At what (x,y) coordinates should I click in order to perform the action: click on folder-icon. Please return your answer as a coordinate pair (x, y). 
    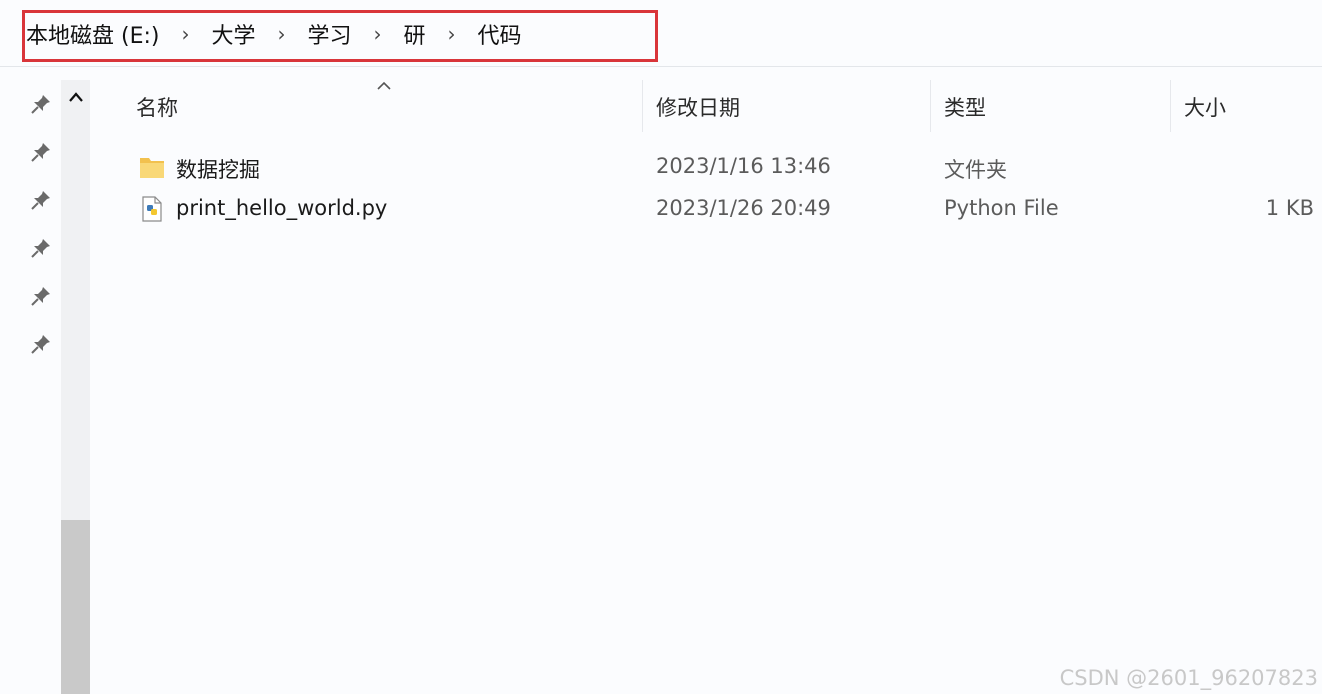
    Looking at the image, I should click on (152, 168).